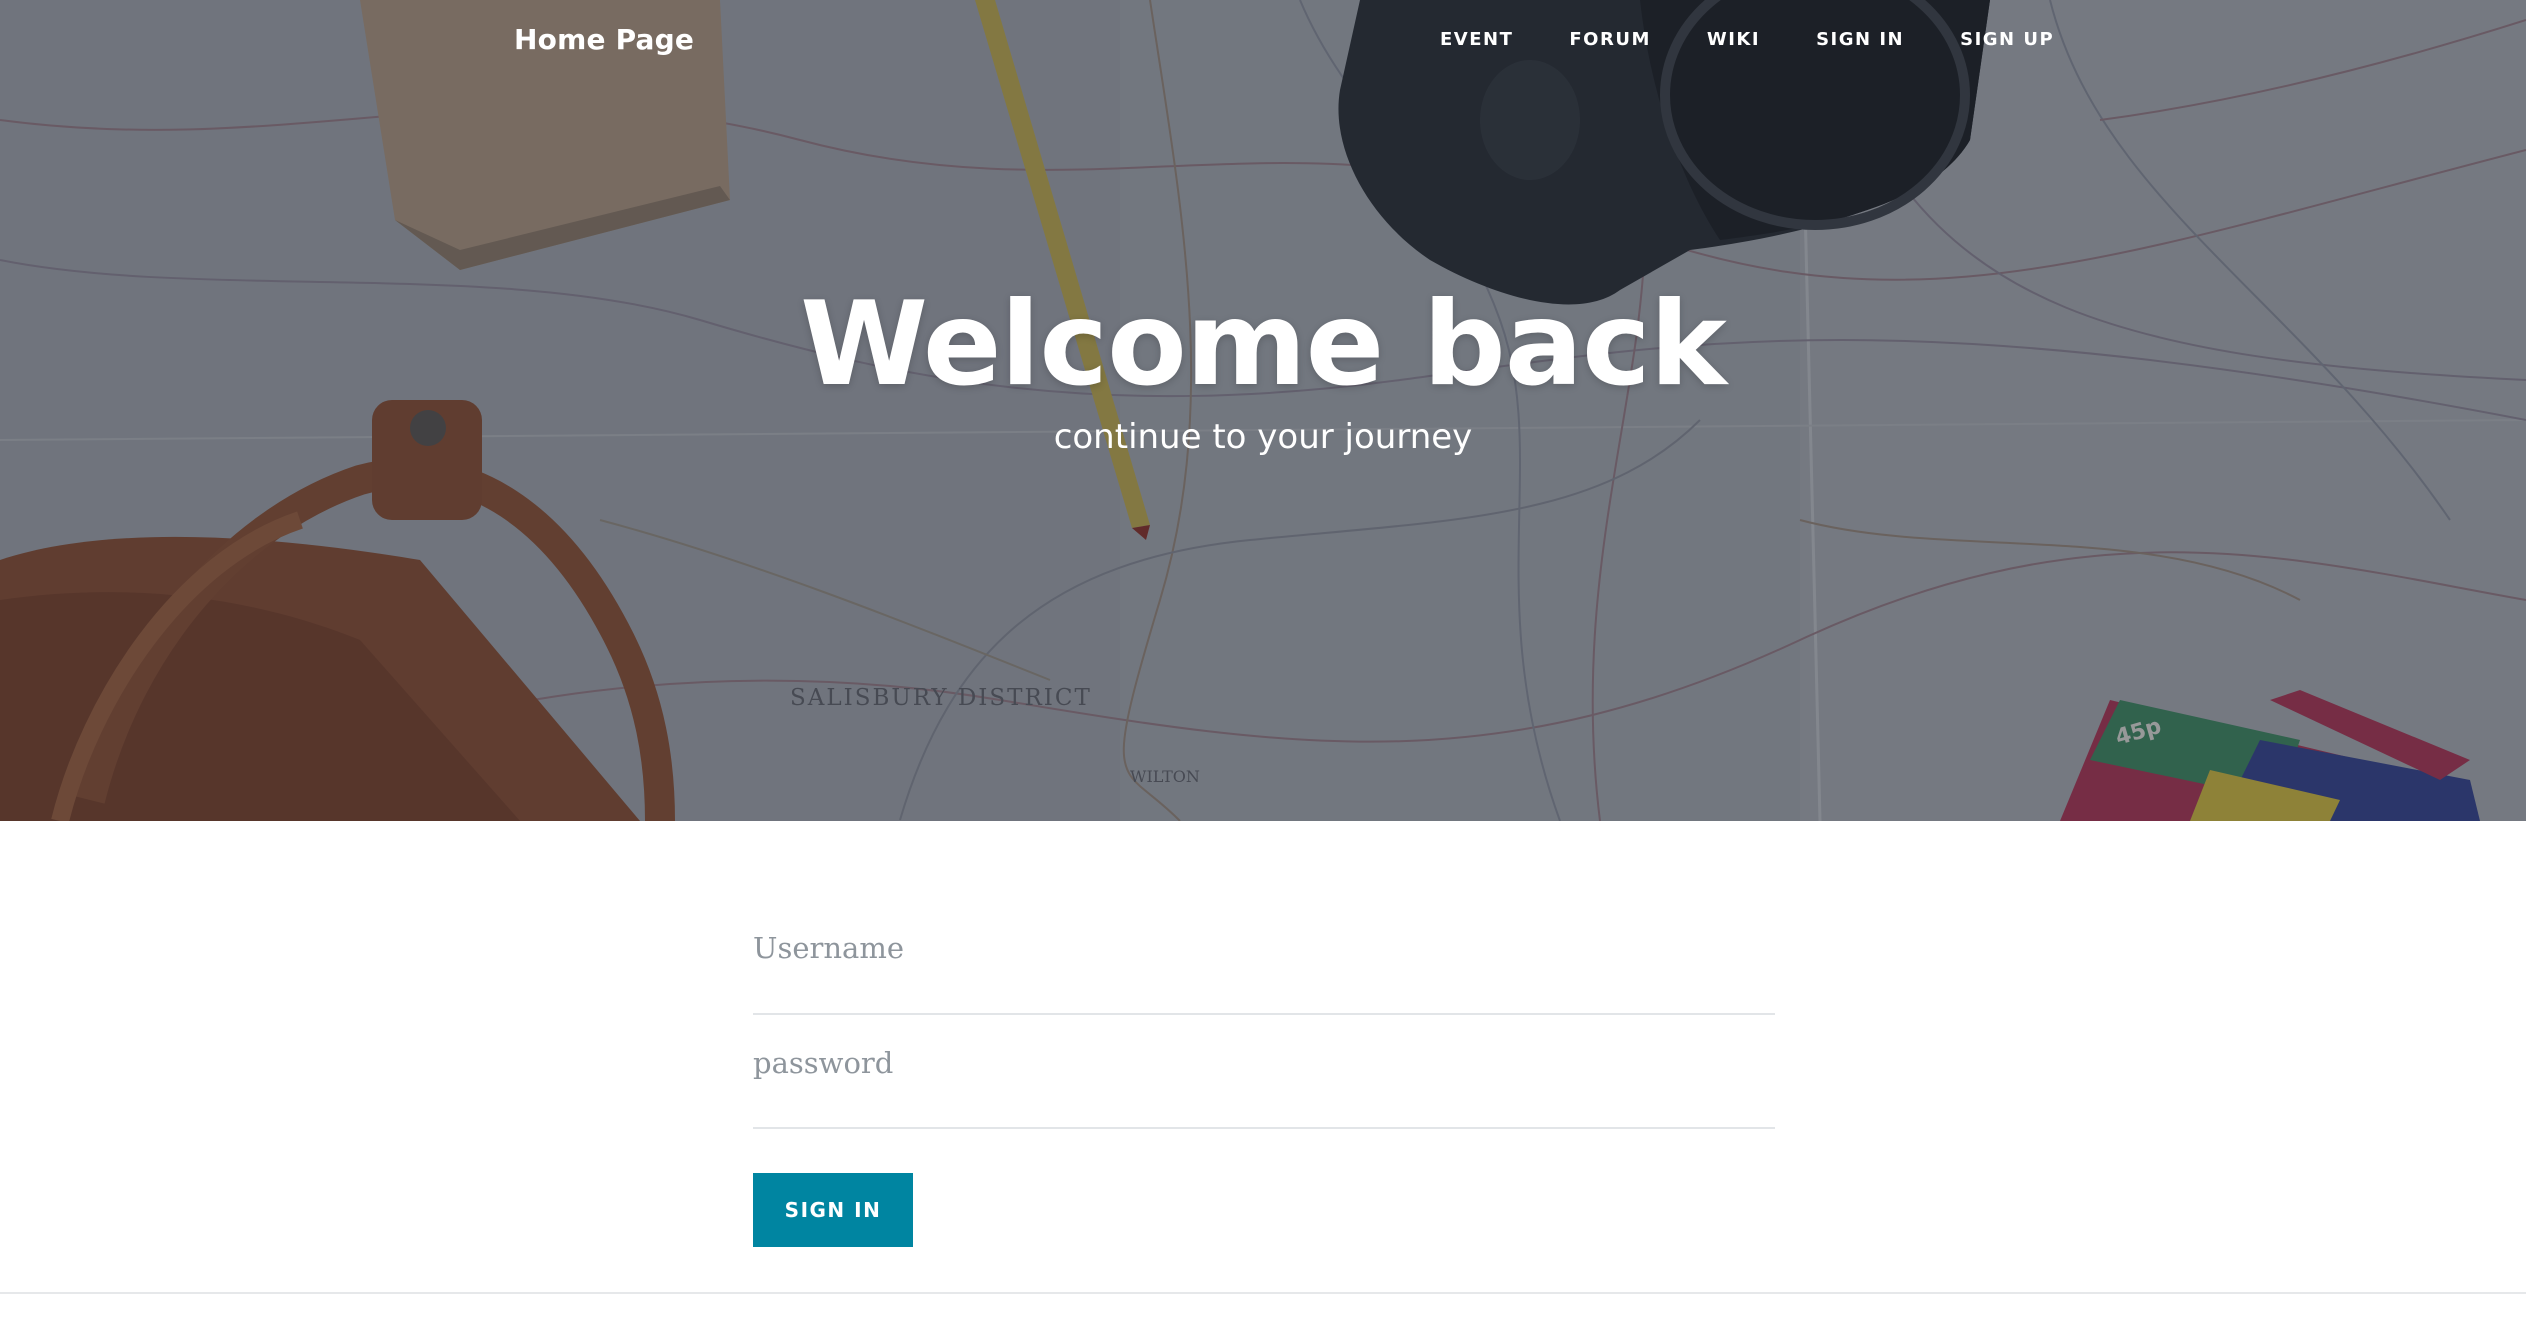  What do you see at coordinates (833, 1210) in the screenshot?
I see `sign-in-button: SIGN IN` at bounding box center [833, 1210].